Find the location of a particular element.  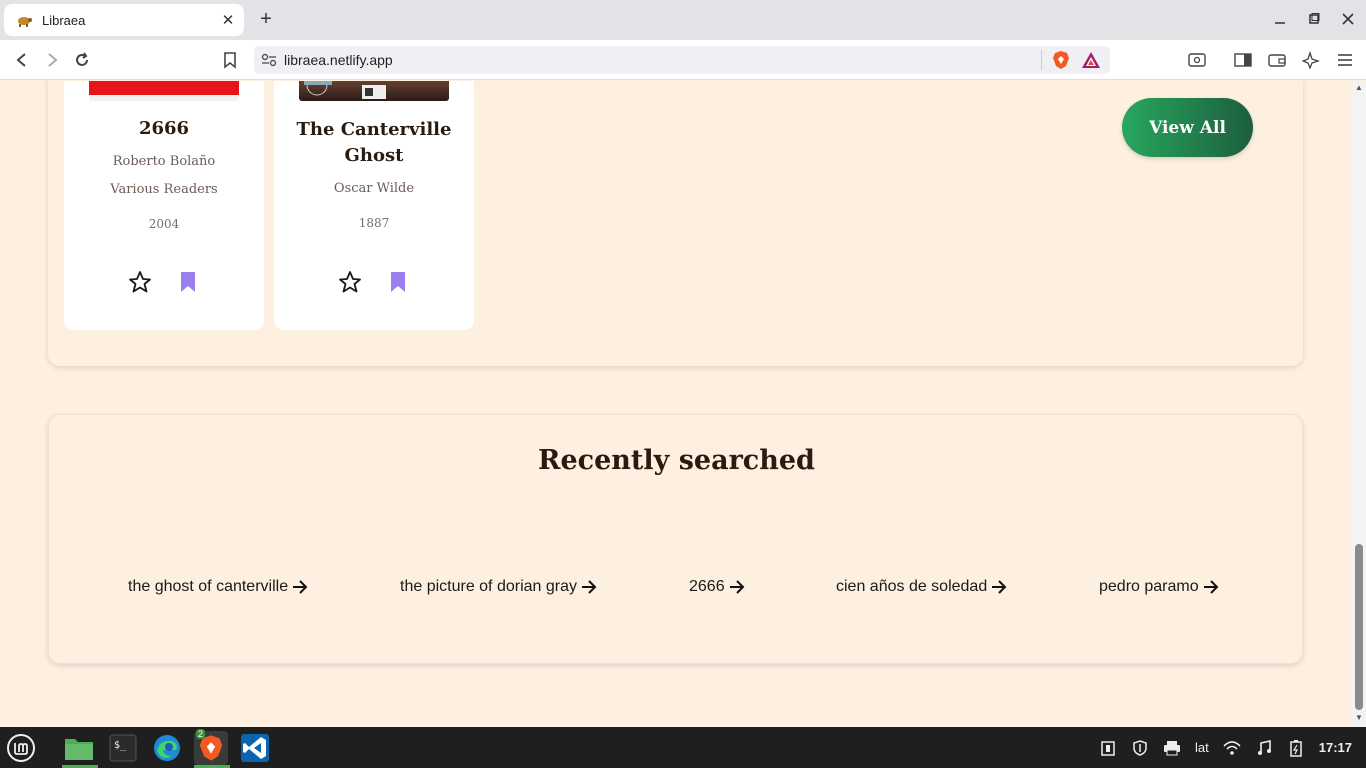

recent-search-item: 2666 is located at coordinates (717, 587).